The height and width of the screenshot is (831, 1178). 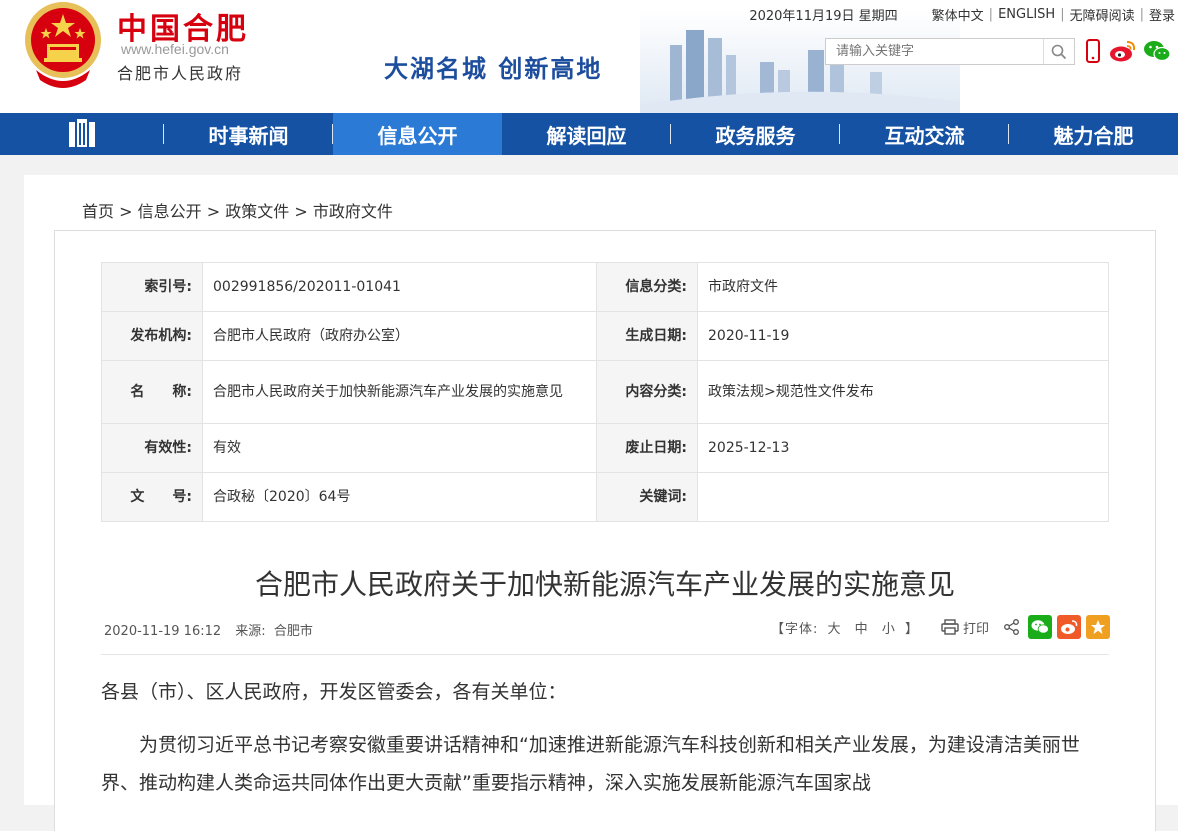 I want to click on nav-item-gov-services: 政务服务, so click(x=756, y=134).